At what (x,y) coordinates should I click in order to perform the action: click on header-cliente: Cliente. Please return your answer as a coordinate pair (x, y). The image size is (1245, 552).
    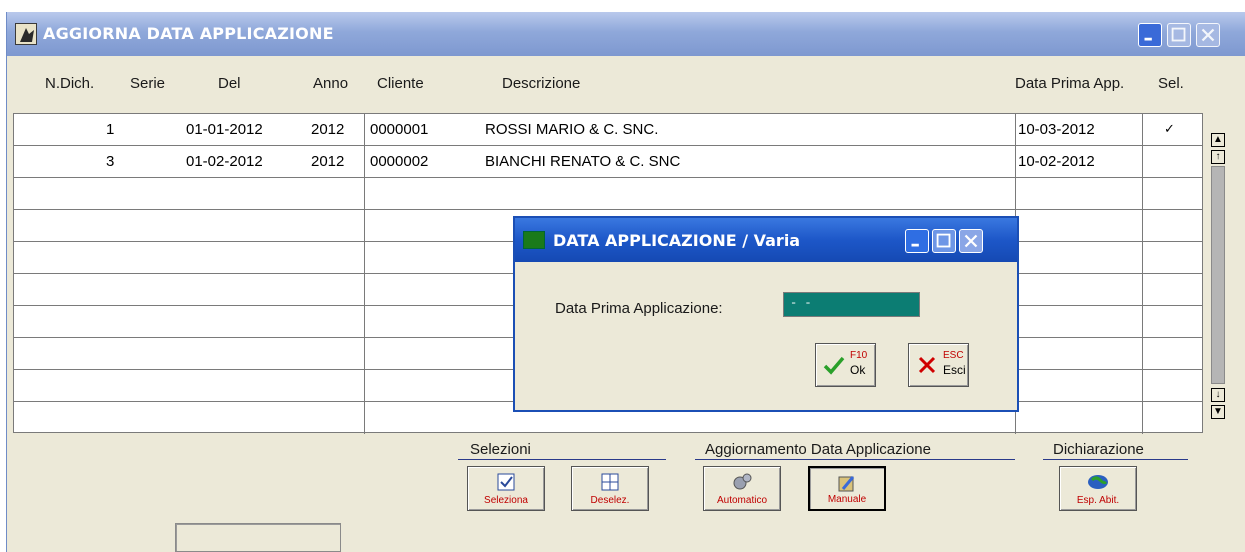
    Looking at the image, I should click on (400, 83).